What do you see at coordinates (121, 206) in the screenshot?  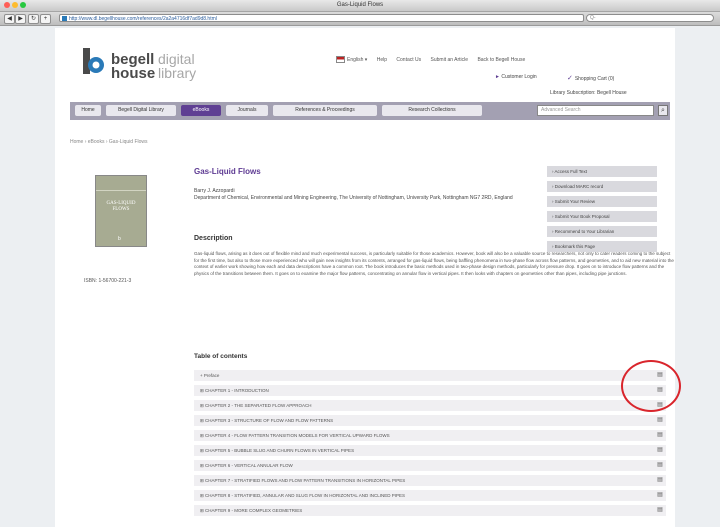 I see `cover-title: GAS-LIQUID FLOWS` at bounding box center [121, 206].